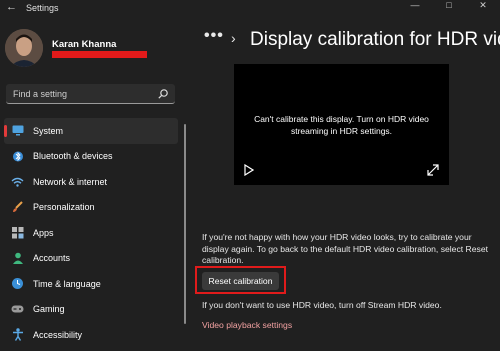 This screenshot has width=500, height=351. I want to click on search-icon, so click(163, 94).